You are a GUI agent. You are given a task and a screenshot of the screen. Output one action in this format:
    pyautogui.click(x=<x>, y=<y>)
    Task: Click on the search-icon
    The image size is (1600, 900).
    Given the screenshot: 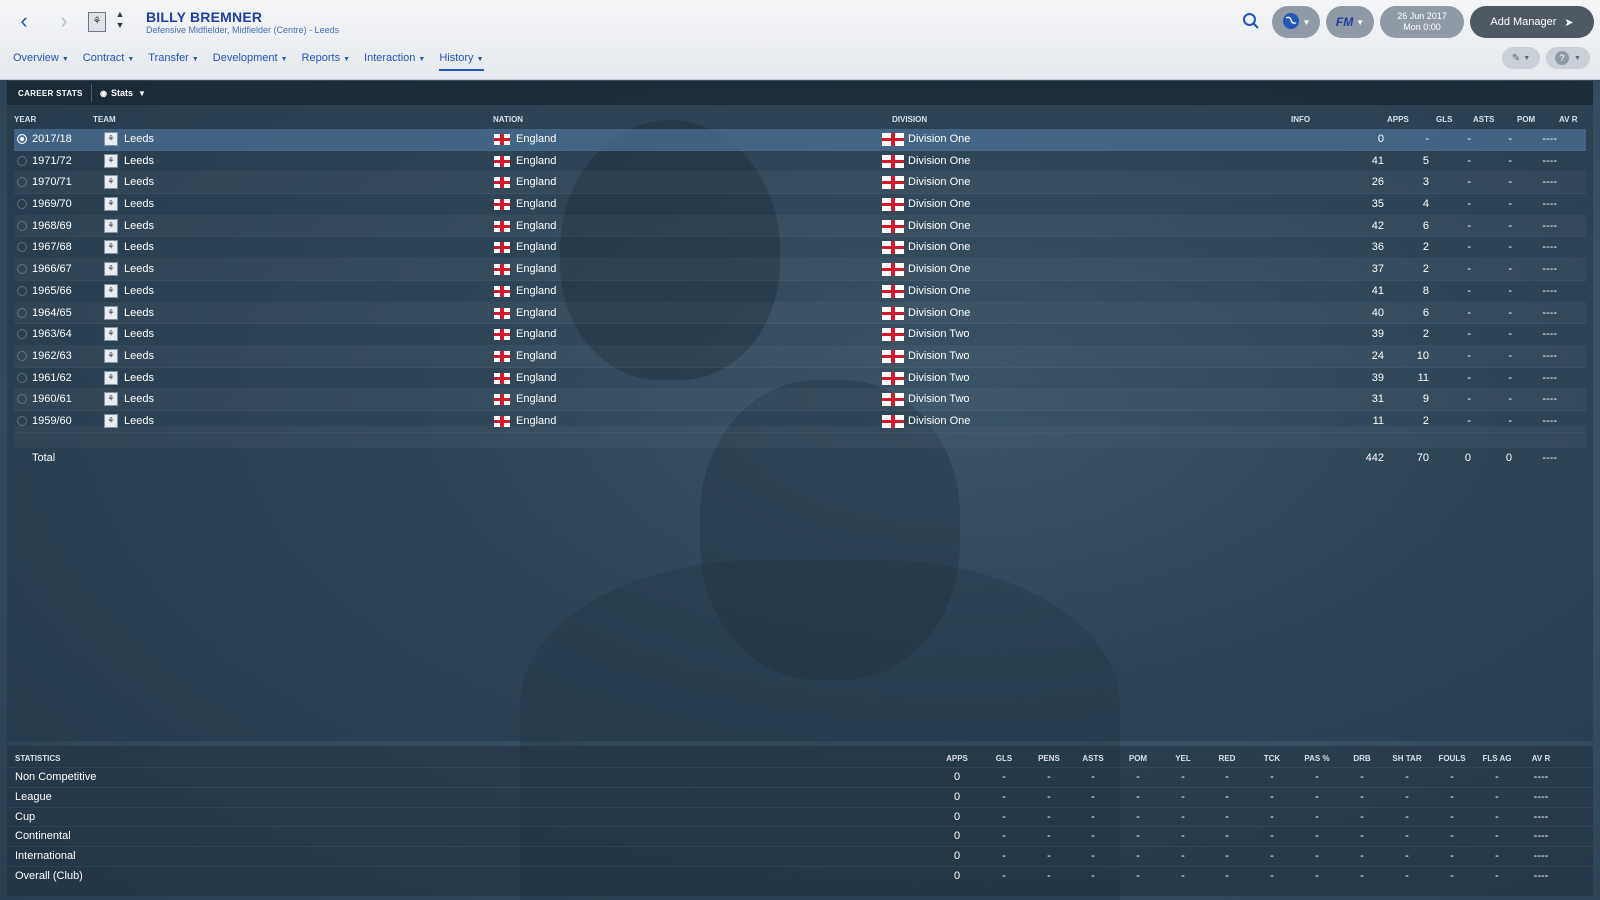 What is the action you would take?
    pyautogui.click(x=1252, y=22)
    